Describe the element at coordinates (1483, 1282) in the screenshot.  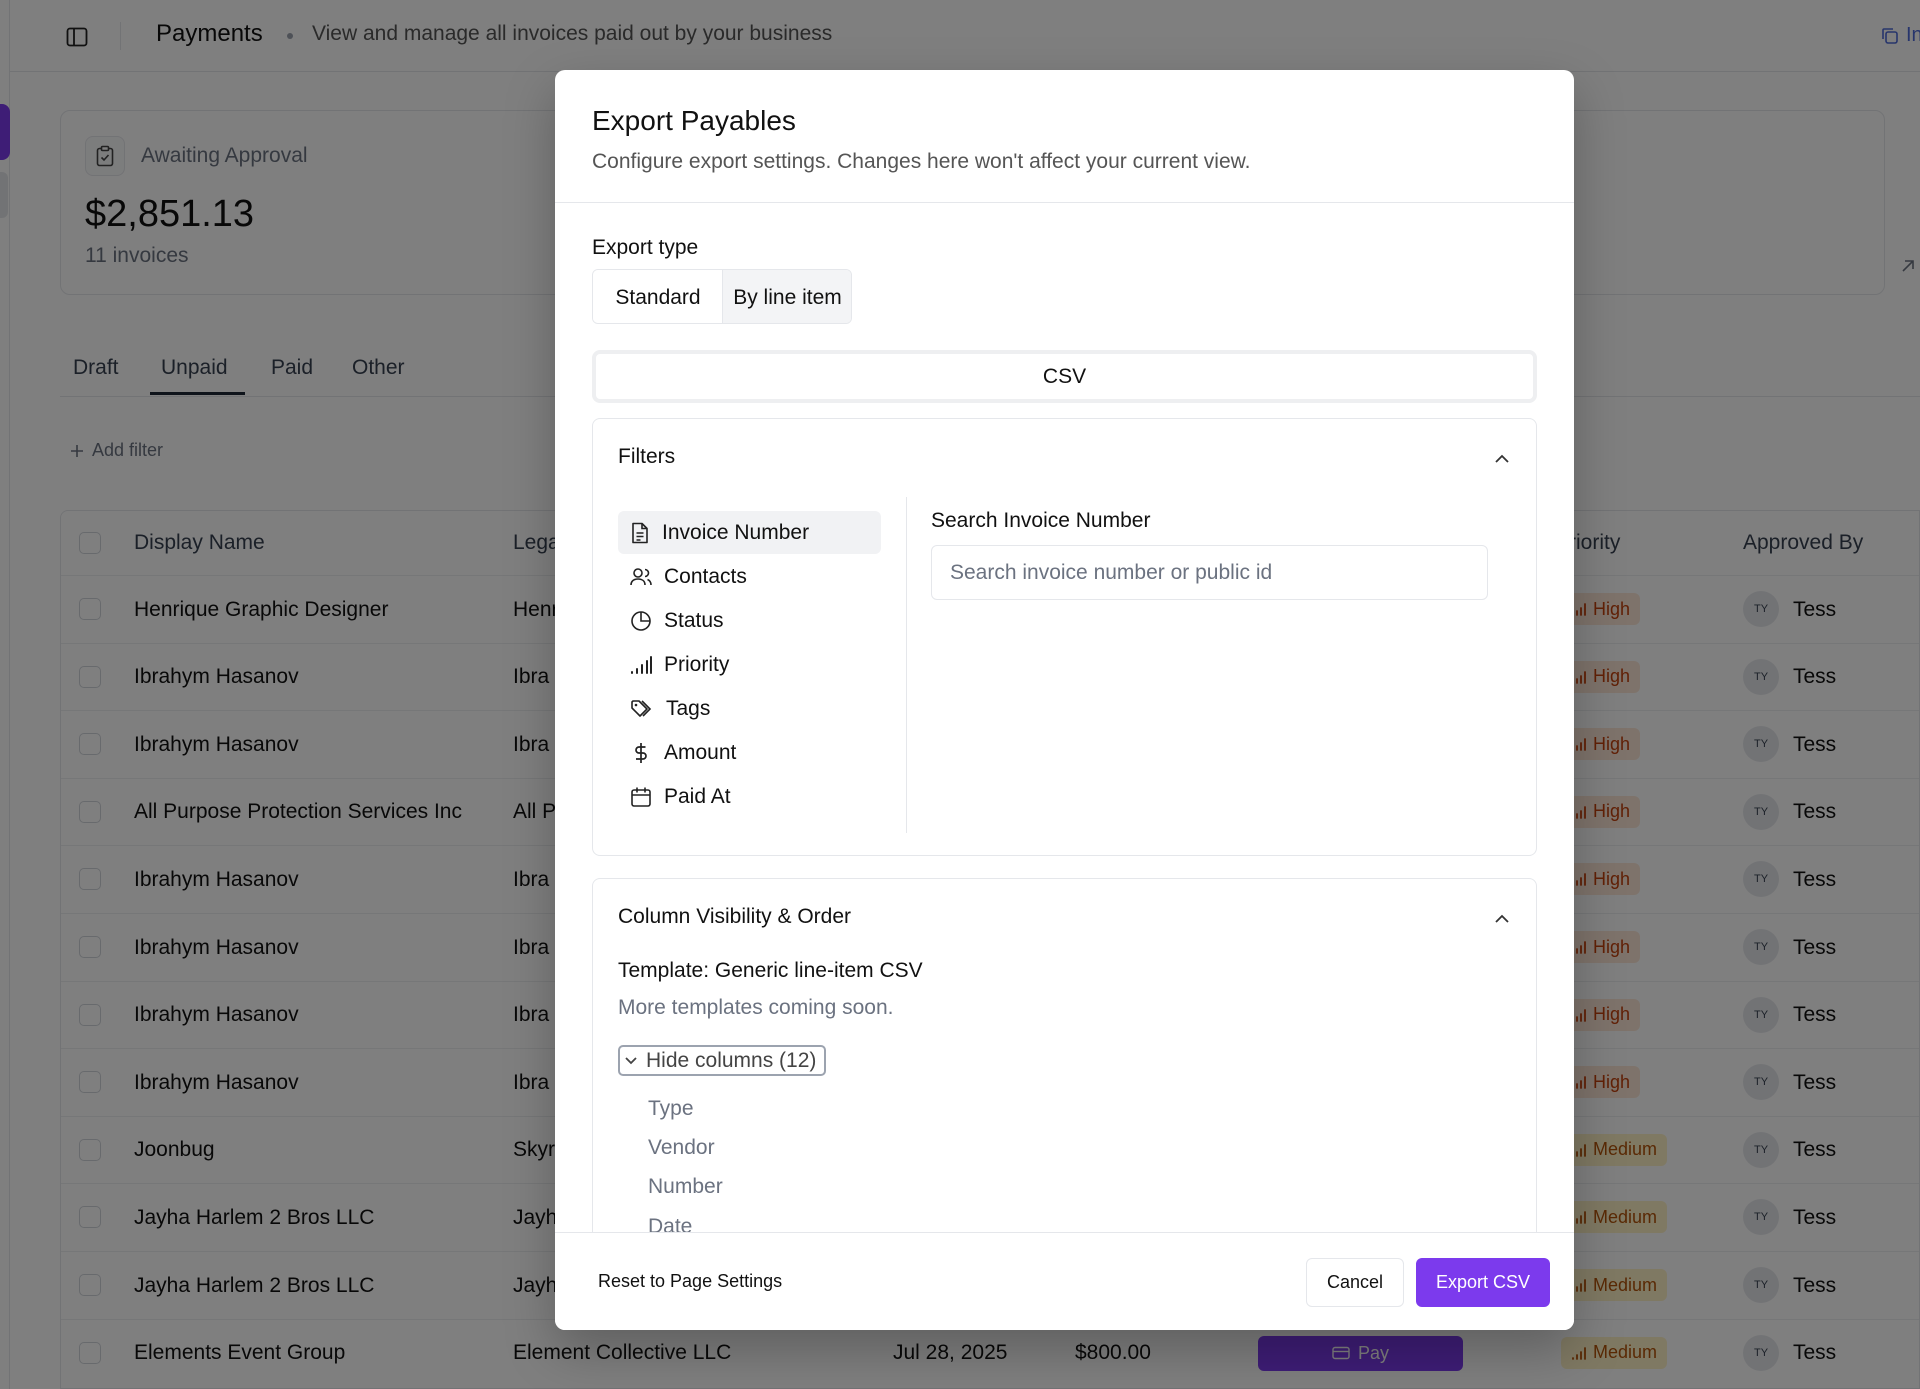
I see `export-csv-button: Export CSV` at that location.